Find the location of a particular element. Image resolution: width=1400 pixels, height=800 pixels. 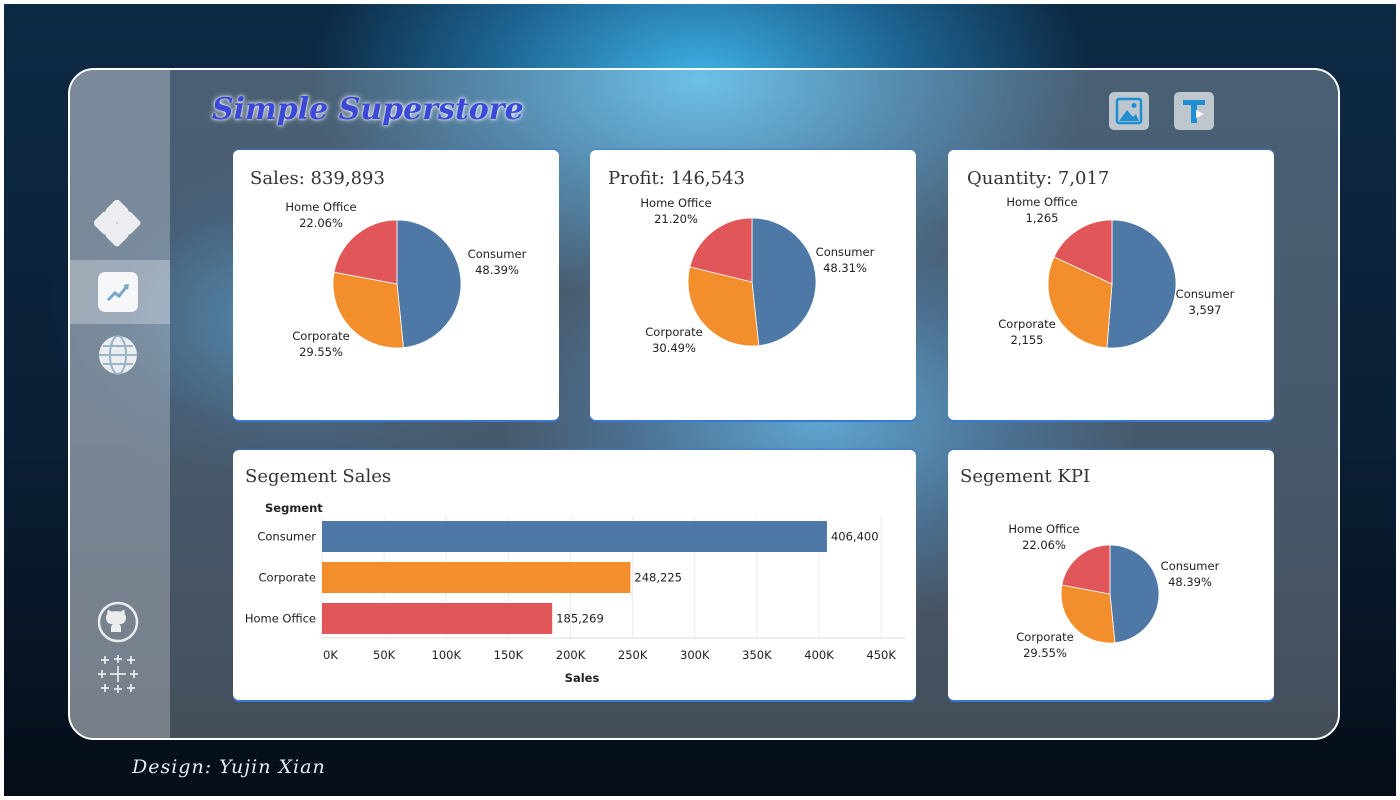

x-tick-label: 0K is located at coordinates (330, 655).